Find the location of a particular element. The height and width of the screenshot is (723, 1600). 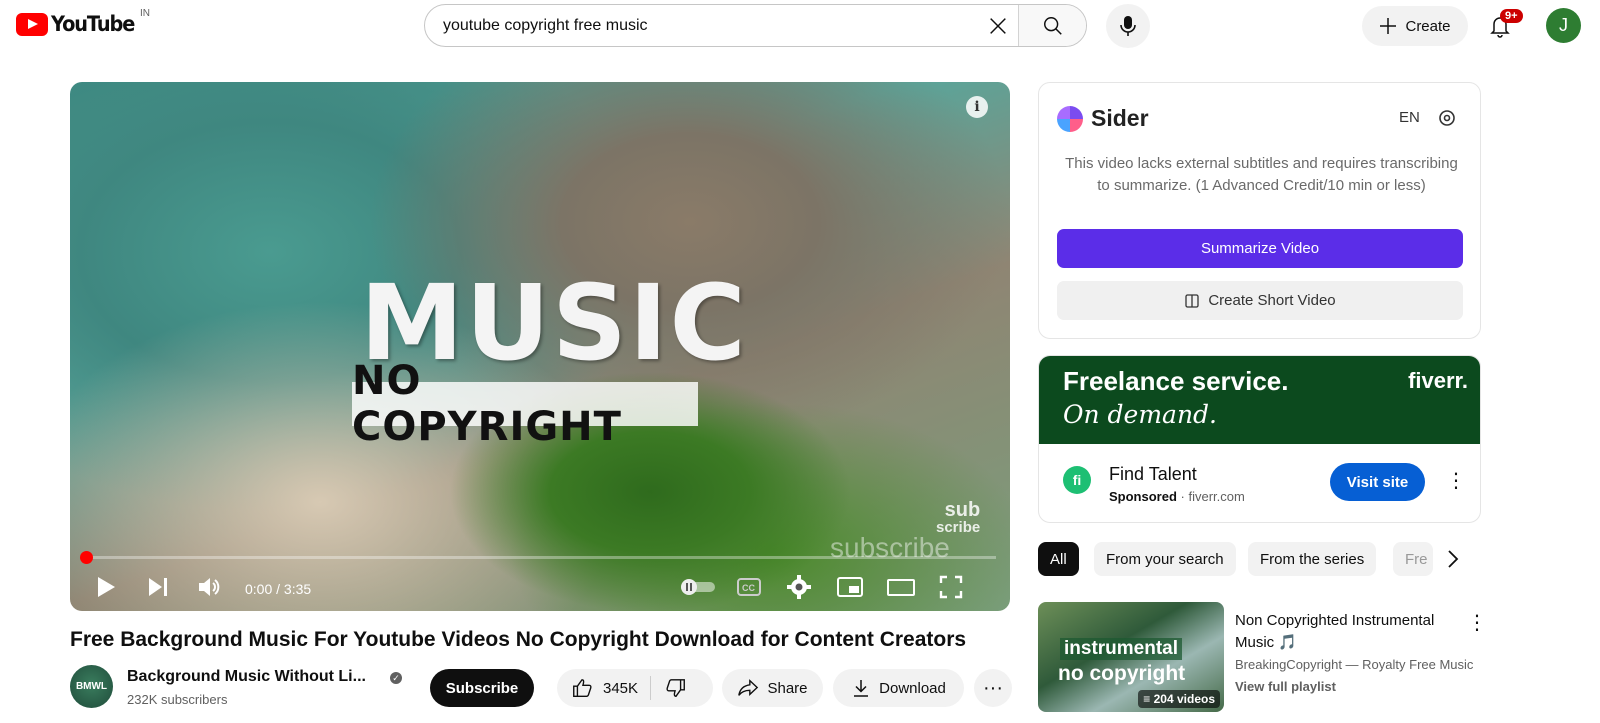

clear-search-button is located at coordinates (998, 25).